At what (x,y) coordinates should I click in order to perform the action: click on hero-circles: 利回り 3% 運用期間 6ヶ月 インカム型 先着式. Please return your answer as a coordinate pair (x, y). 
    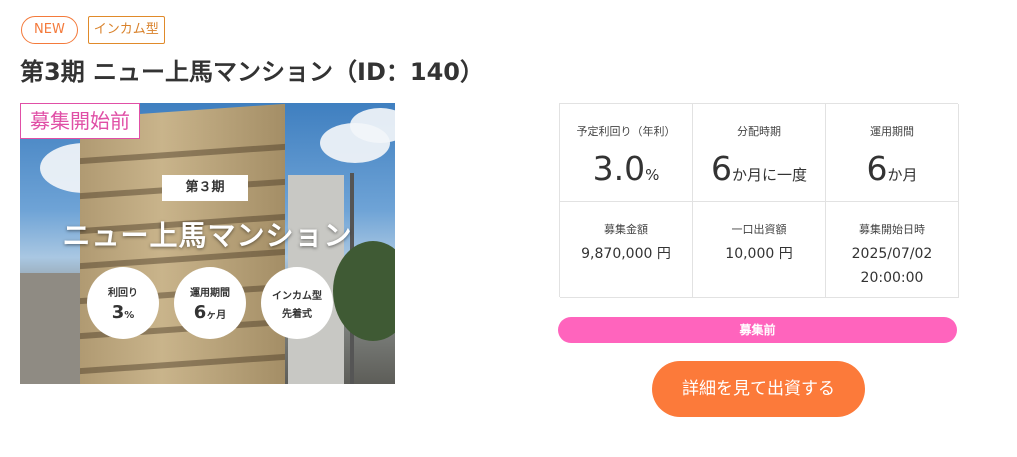
    Looking at the image, I should click on (210, 303).